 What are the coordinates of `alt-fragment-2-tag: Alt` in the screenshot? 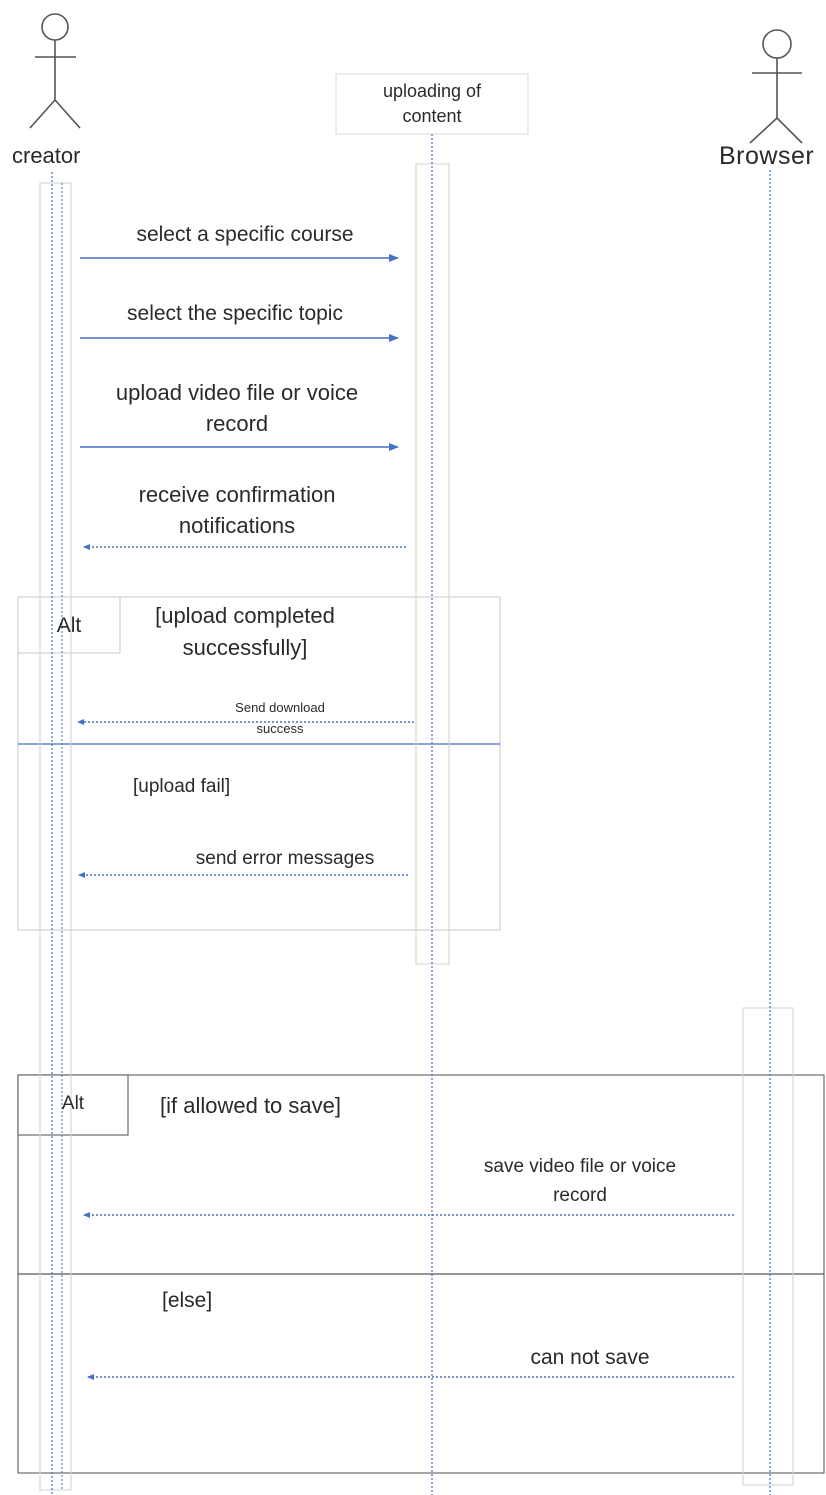 It's located at (73, 1103).